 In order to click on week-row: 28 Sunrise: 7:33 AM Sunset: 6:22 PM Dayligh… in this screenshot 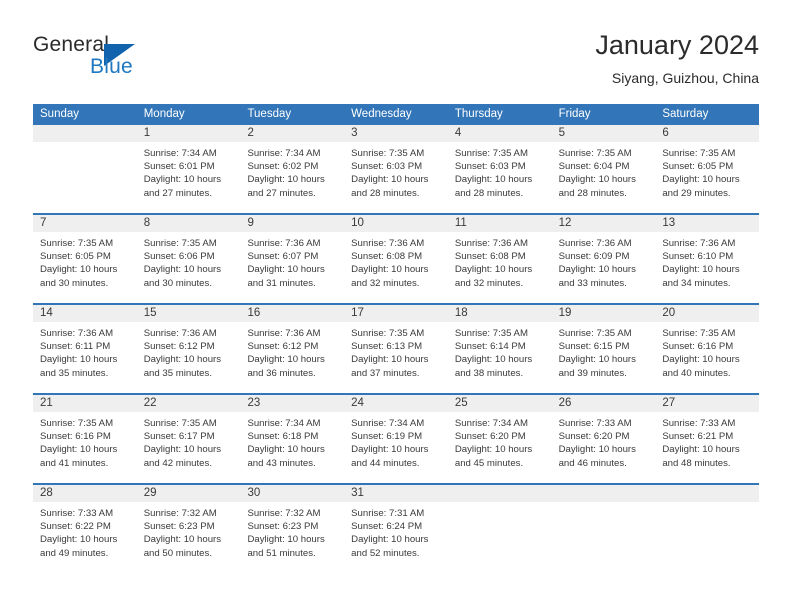, I will do `click(396, 528)`.